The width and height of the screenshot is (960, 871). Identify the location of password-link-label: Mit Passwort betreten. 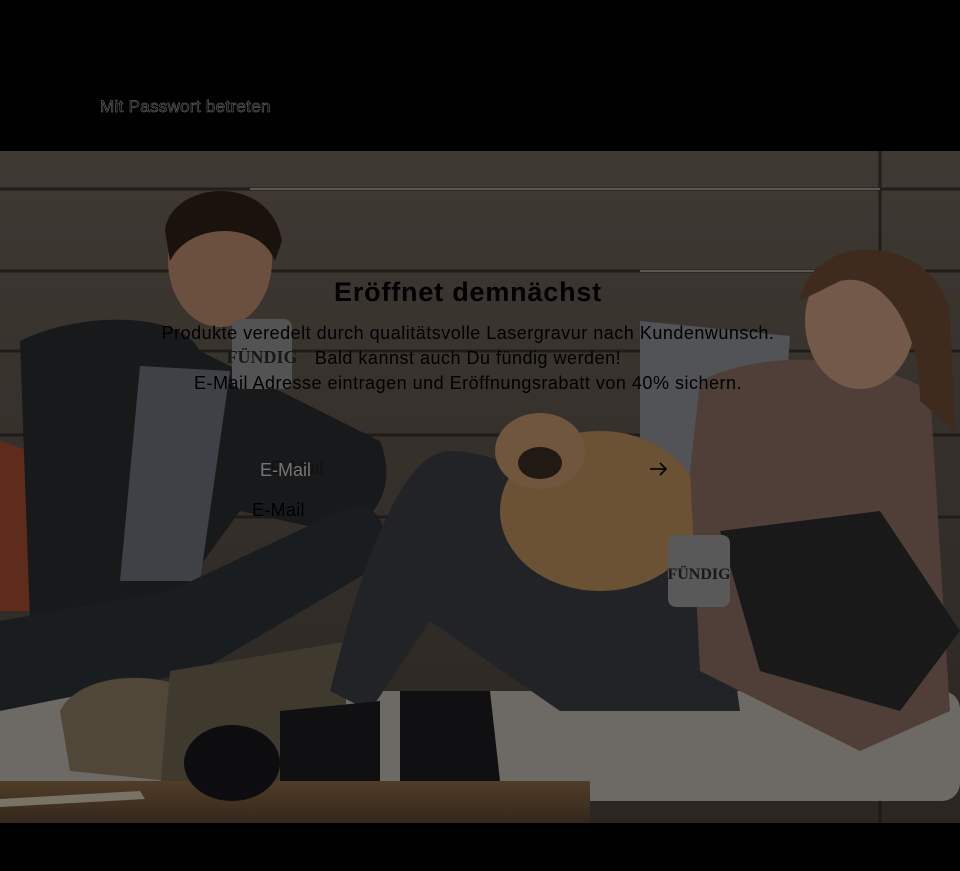
(185, 107).